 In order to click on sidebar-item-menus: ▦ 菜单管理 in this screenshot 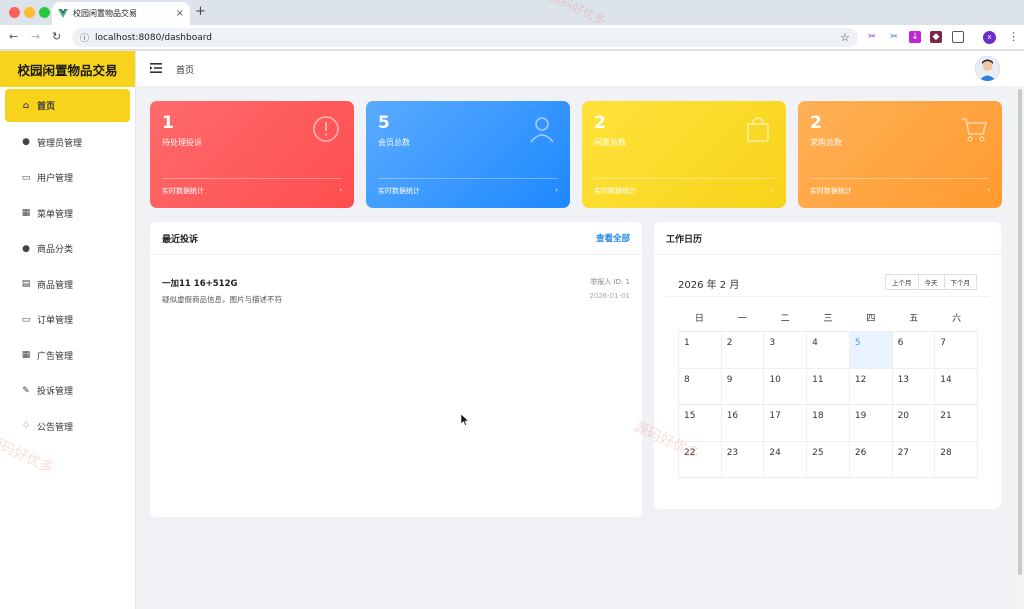, I will do `click(67, 214)`.